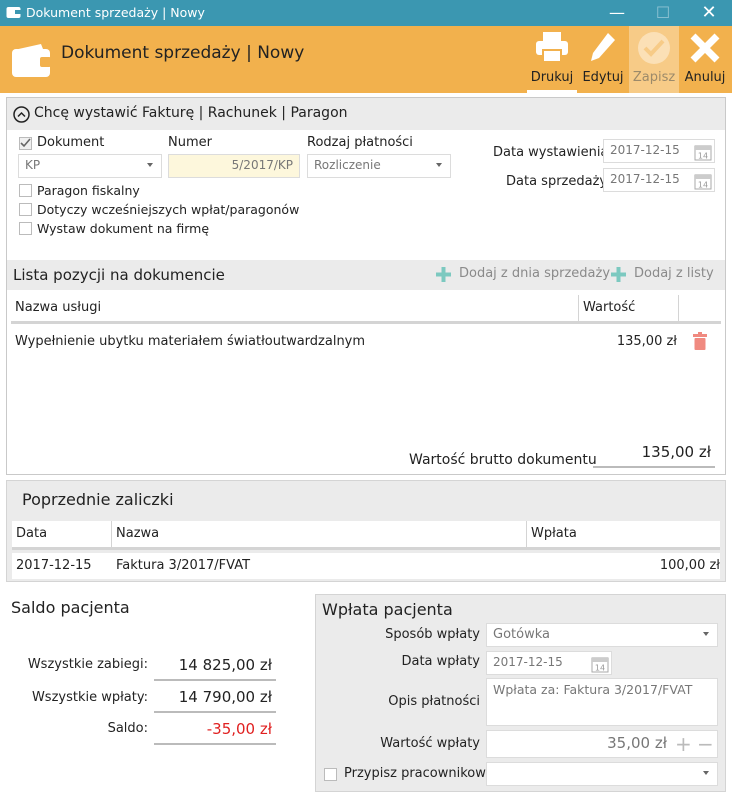 Image resolution: width=732 pixels, height=808 pixels. I want to click on col-nazwa: Nazwa, so click(319, 534).